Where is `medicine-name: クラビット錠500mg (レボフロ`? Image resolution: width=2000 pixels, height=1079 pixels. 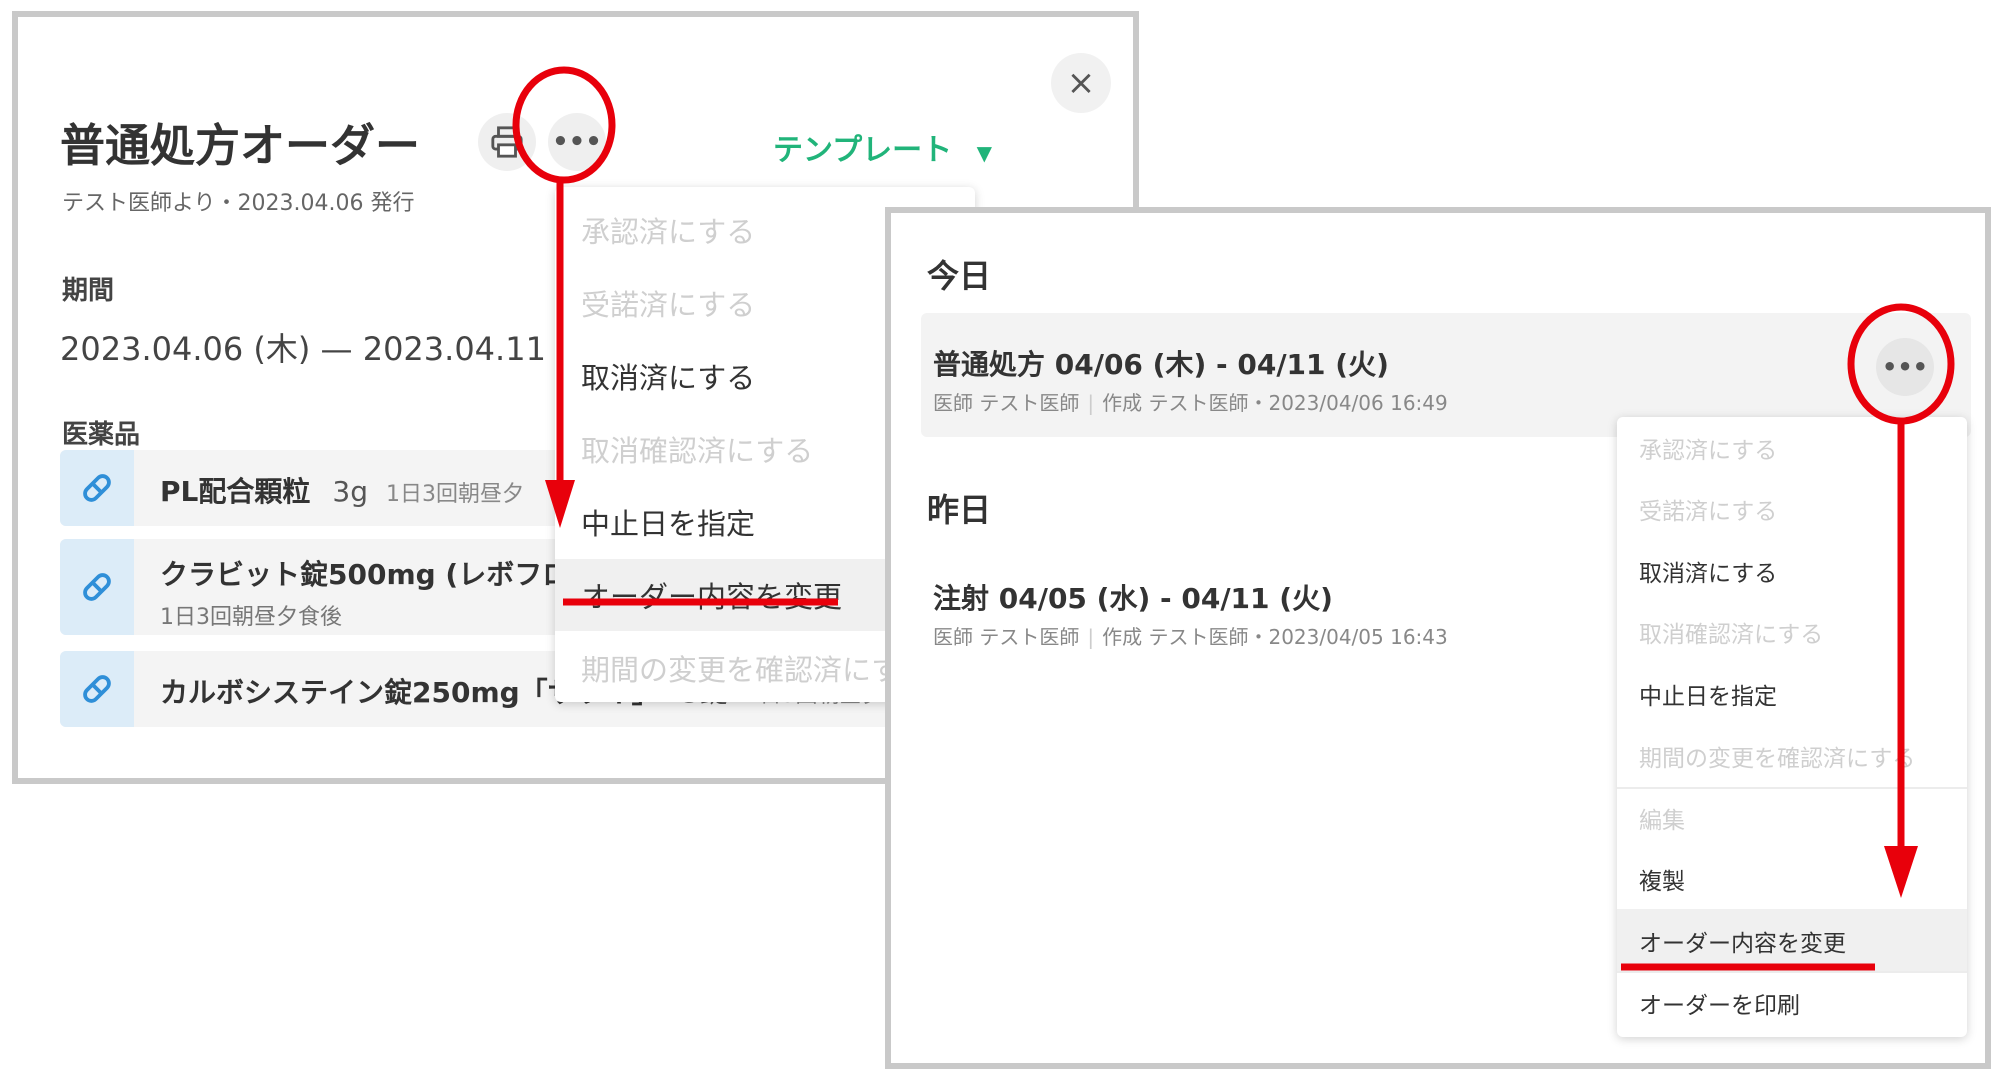
medicine-name: クラビット錠500mg (レボフロ is located at coordinates (365, 574).